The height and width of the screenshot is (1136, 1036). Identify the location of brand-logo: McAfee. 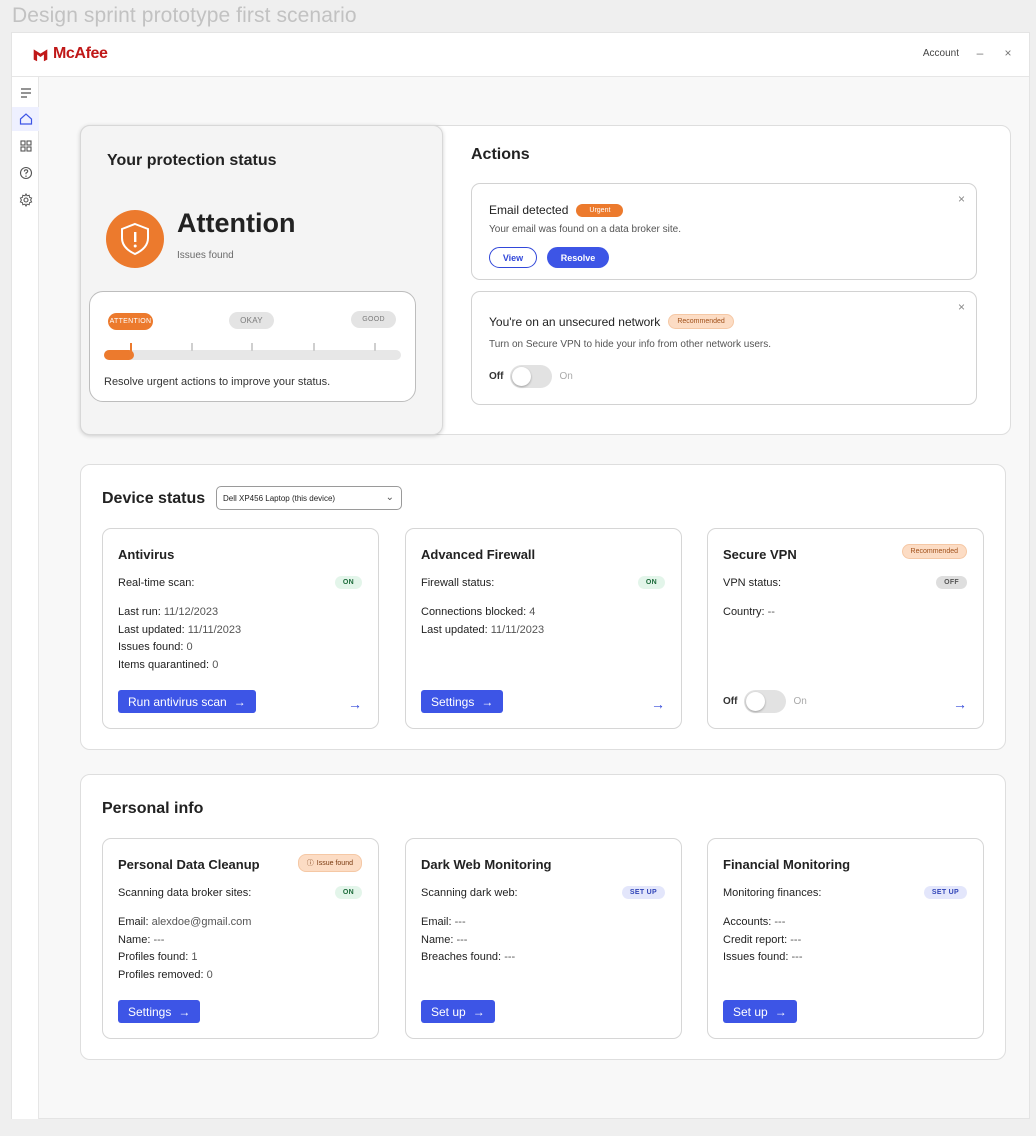
(70, 54).